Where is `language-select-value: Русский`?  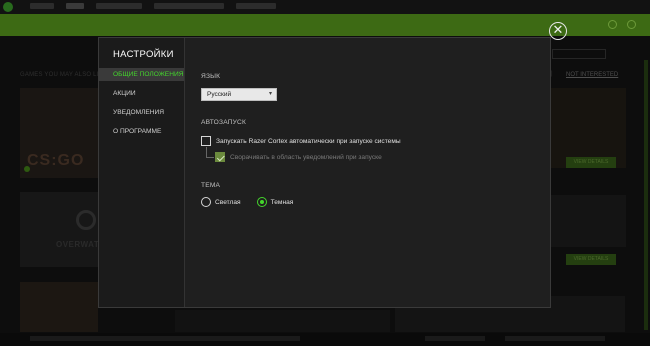 language-select-value: Русский is located at coordinates (219, 94).